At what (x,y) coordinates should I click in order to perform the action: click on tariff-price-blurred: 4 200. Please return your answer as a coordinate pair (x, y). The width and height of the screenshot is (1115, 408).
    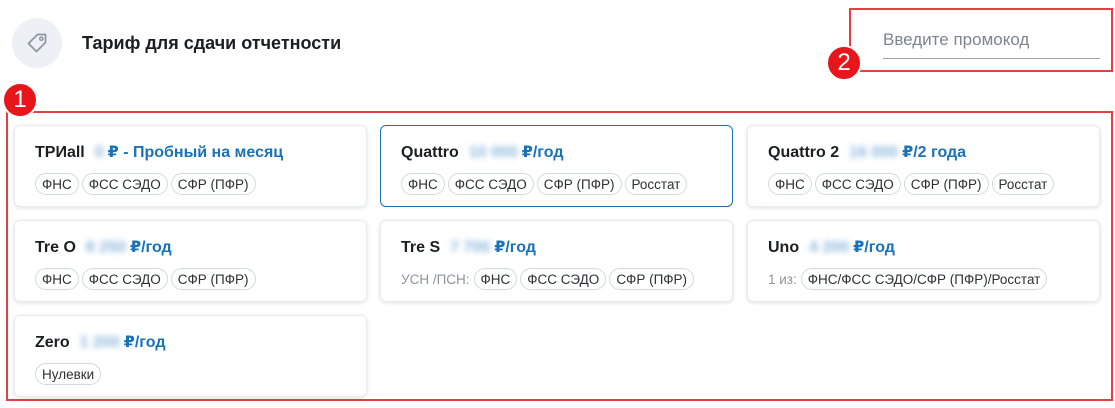
    Looking at the image, I should click on (829, 247).